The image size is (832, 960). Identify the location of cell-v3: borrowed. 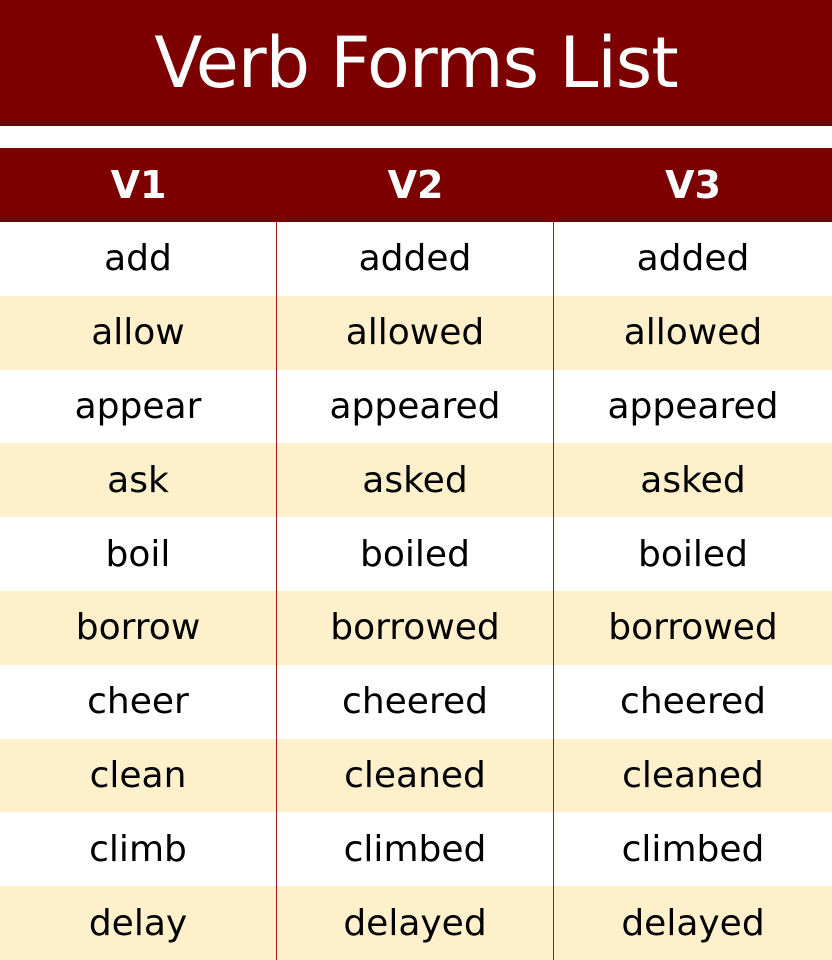
(693, 628).